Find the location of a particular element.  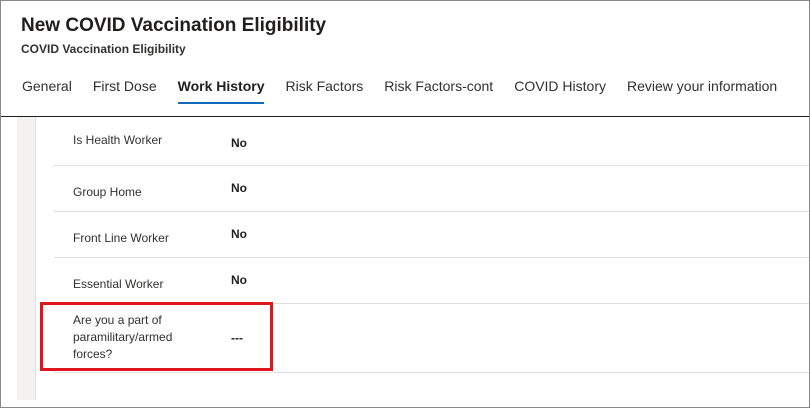

field-label: Front Line Worker is located at coordinates (121, 238).